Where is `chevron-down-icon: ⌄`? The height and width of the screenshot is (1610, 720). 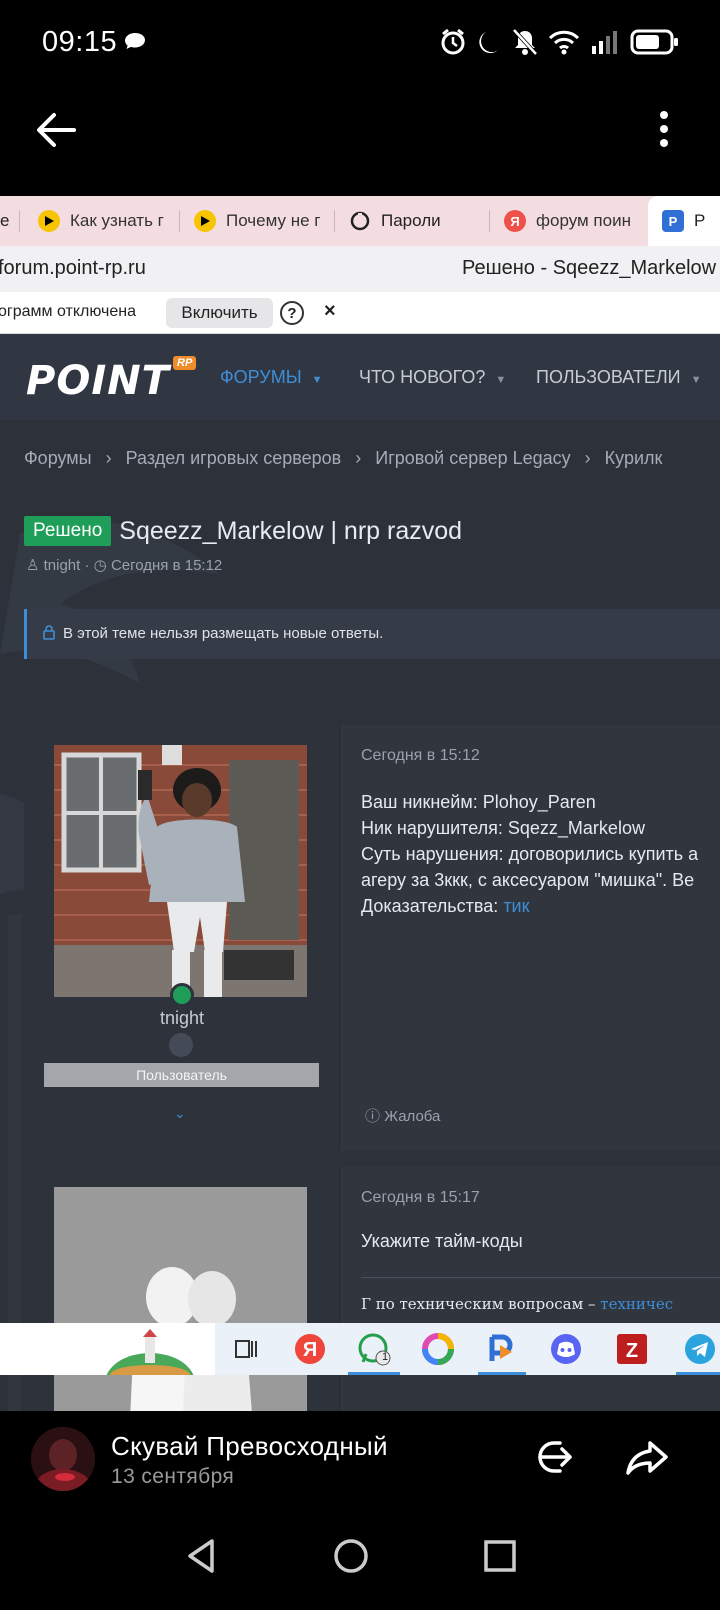
chevron-down-icon: ⌄ is located at coordinates (180, 1113).